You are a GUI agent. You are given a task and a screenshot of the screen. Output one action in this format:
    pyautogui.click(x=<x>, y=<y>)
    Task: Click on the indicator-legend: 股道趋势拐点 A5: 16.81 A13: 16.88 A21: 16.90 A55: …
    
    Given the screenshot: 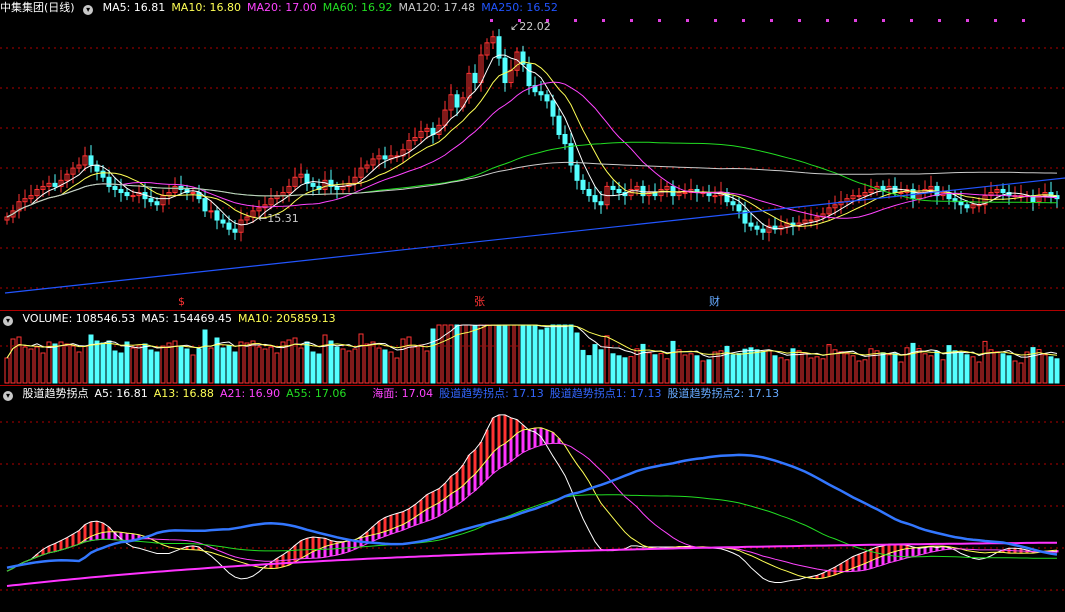 What is the action you would take?
    pyautogui.click(x=404, y=393)
    